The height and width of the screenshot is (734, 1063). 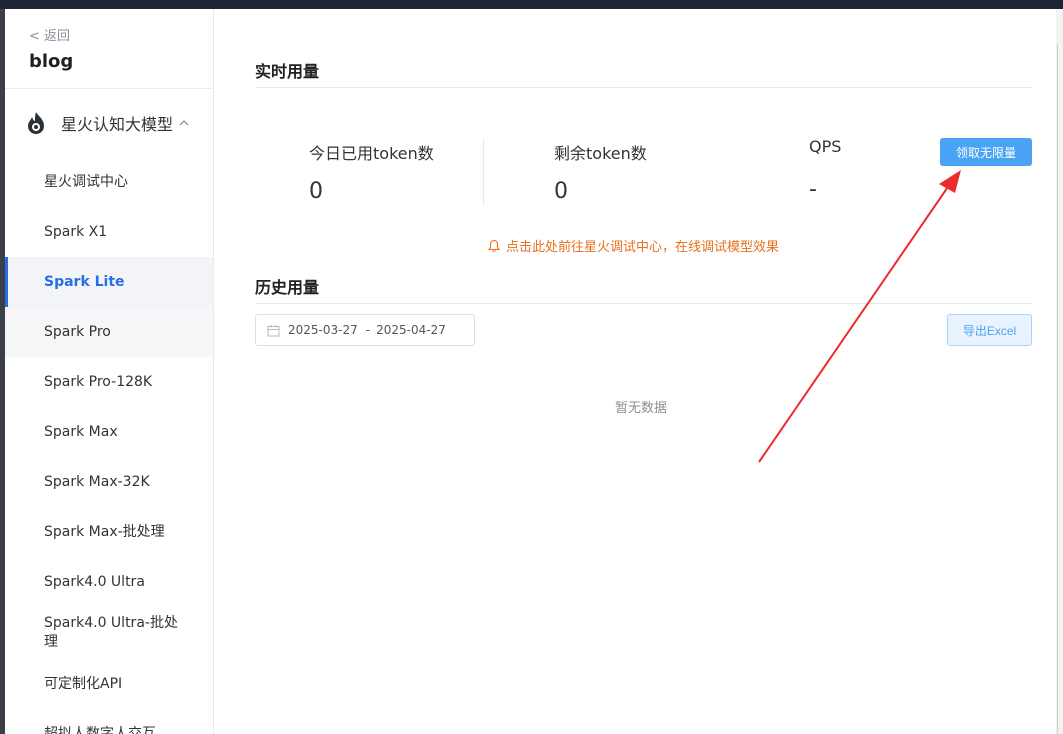 I want to click on sidebar-item-label: Spark Max-32K, so click(x=97, y=481).